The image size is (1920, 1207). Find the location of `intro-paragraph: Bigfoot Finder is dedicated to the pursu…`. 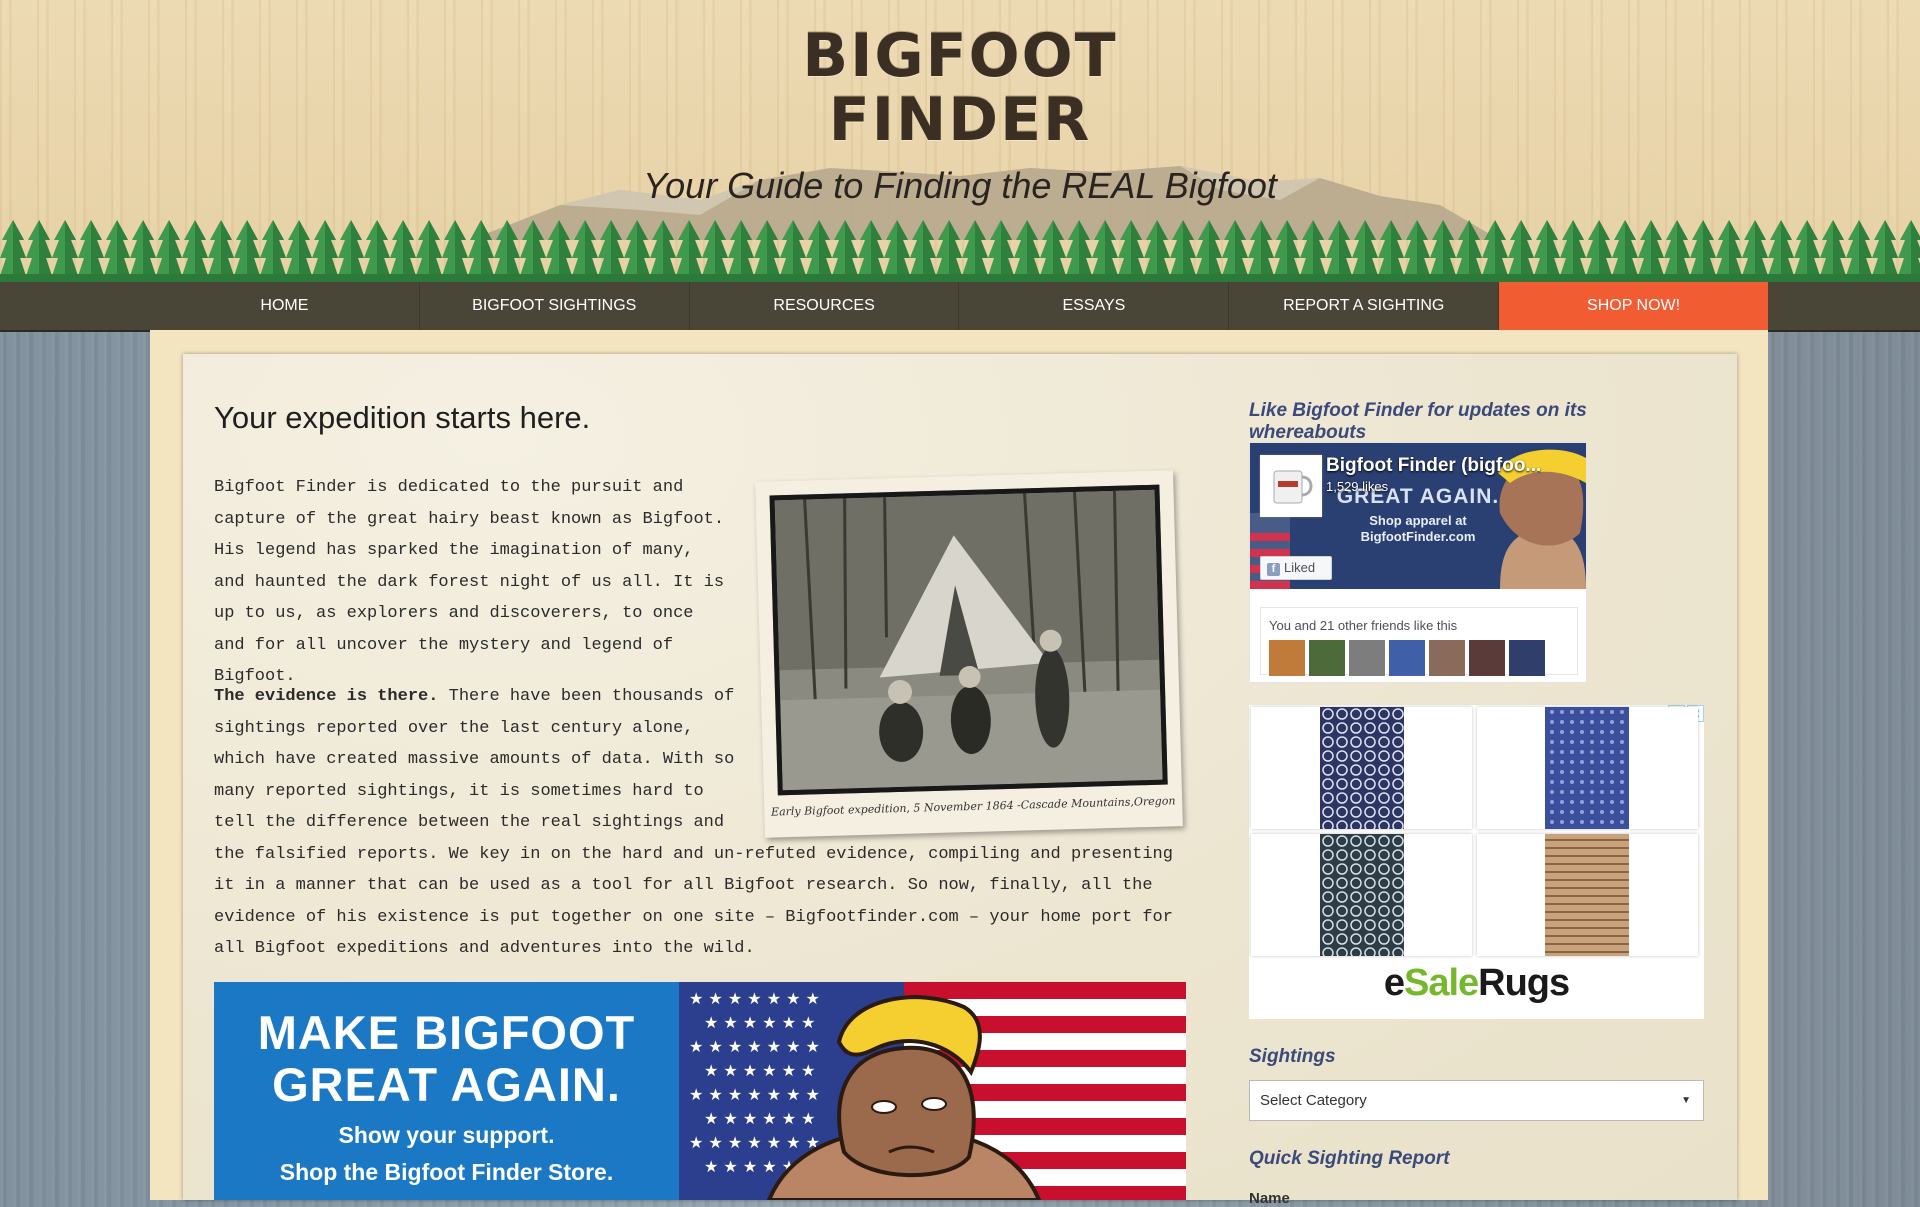

intro-paragraph: Bigfoot Finder is dedicated to the pursu… is located at coordinates (469, 582).